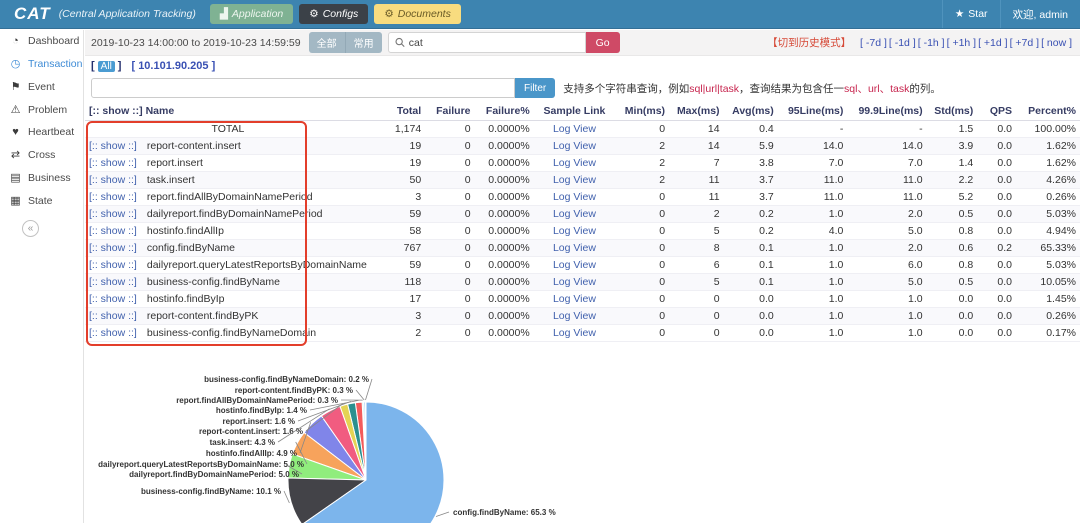 Image resolution: width=1080 pixels, height=523 pixels. Describe the element at coordinates (1048, 111) in the screenshot. I see `column-header: Percent%` at that location.